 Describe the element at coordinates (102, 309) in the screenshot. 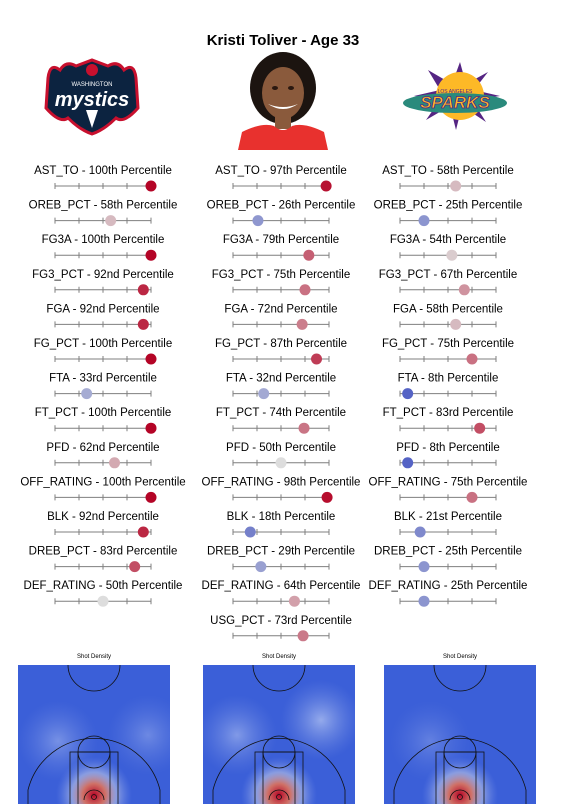

I see `metric-label: FGA - 92nd Percentile` at that location.